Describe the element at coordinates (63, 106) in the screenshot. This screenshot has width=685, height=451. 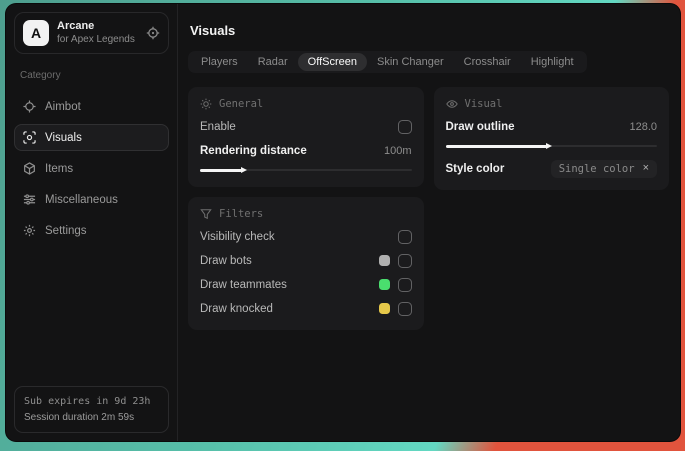
I see `sidebar-item-label: Aimbot` at that location.